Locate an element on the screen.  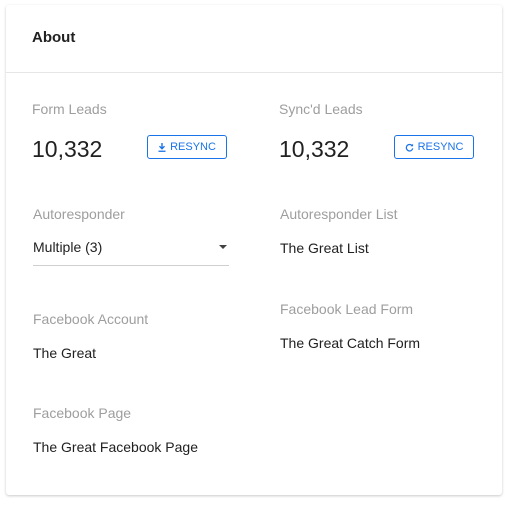
autoresponder-list-value: The Great List is located at coordinates (324, 248).